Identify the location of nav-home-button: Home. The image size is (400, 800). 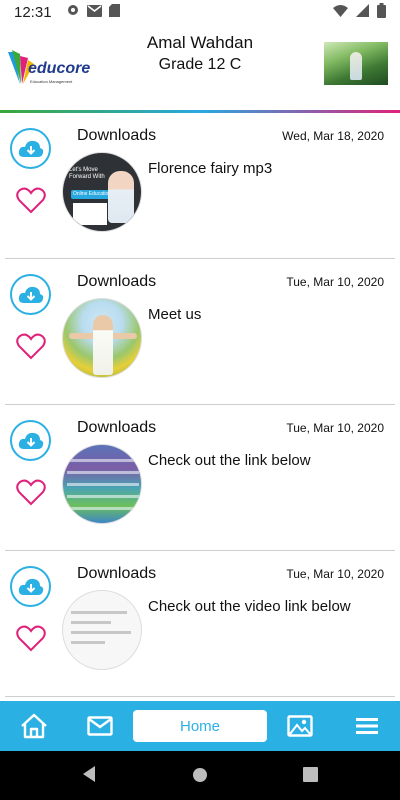
(200, 726).